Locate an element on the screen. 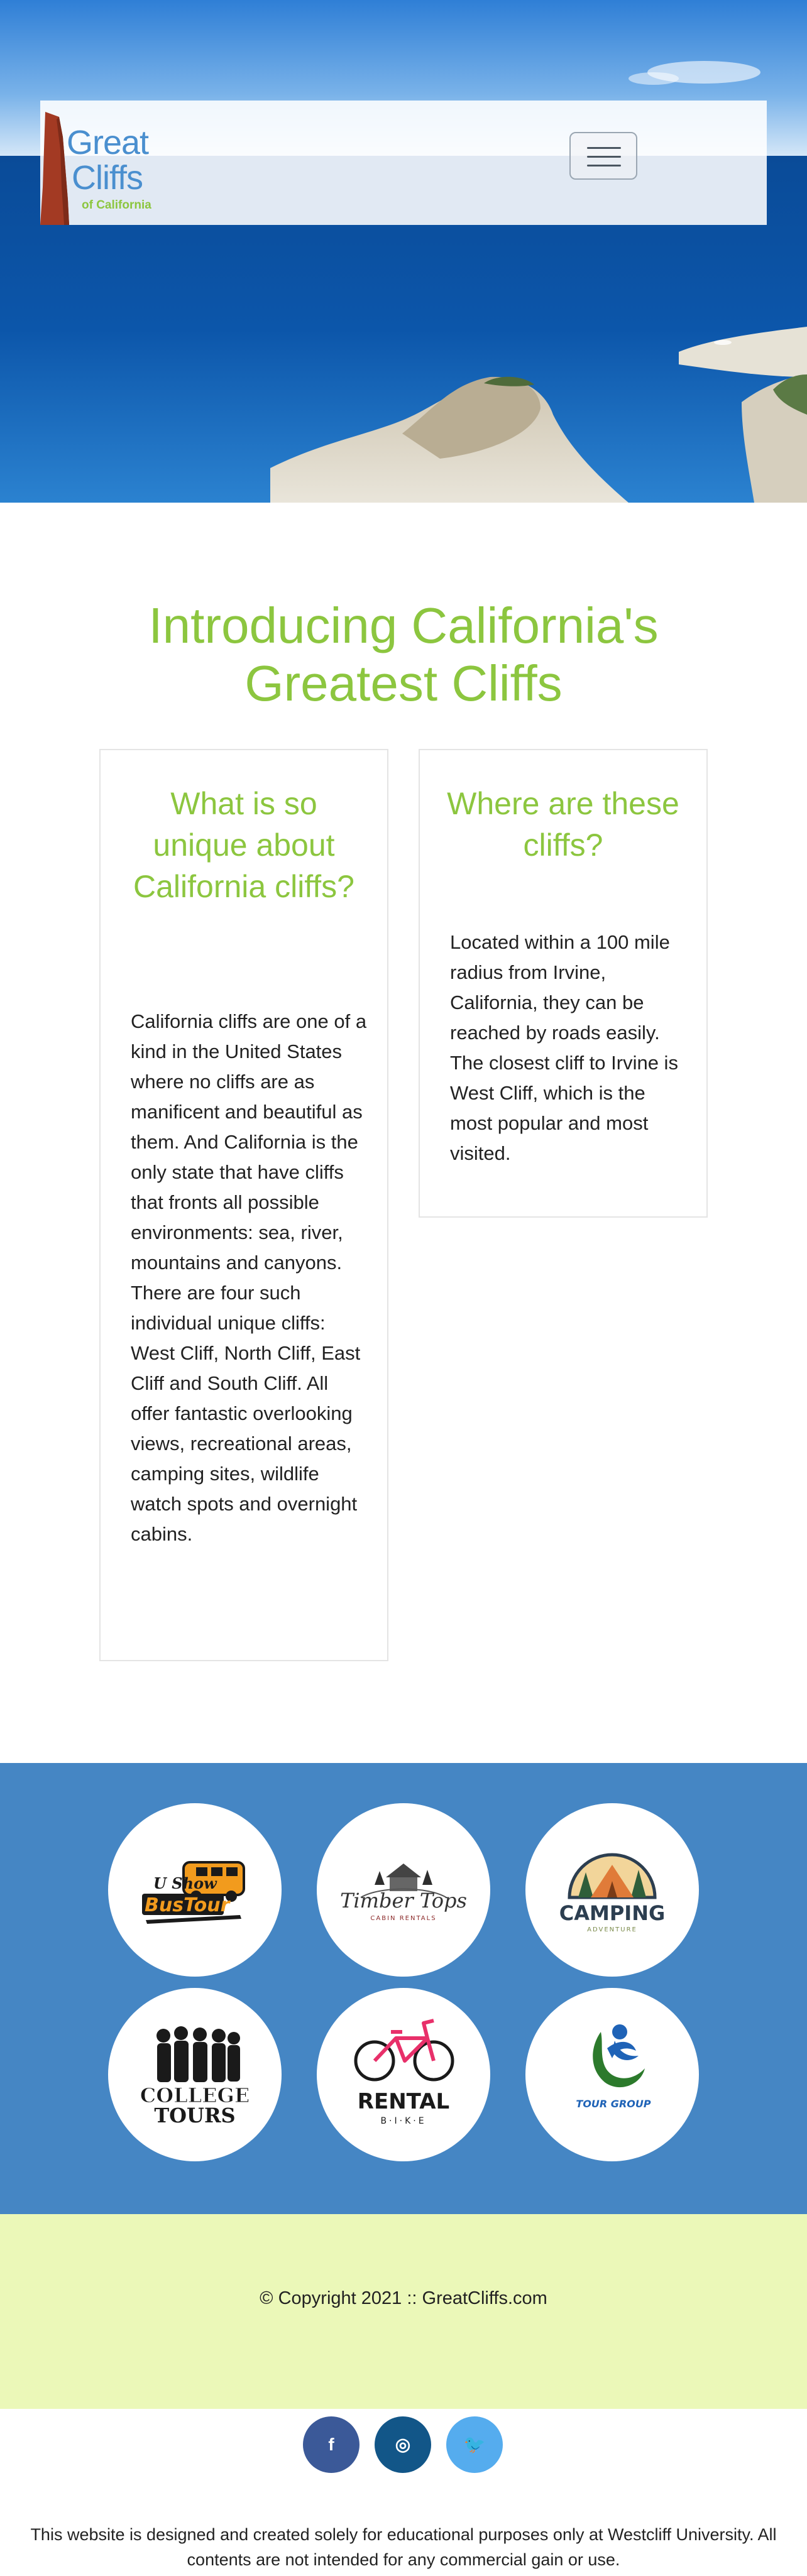  bus-icon: U Show BusTour is located at coordinates (193, 1893).